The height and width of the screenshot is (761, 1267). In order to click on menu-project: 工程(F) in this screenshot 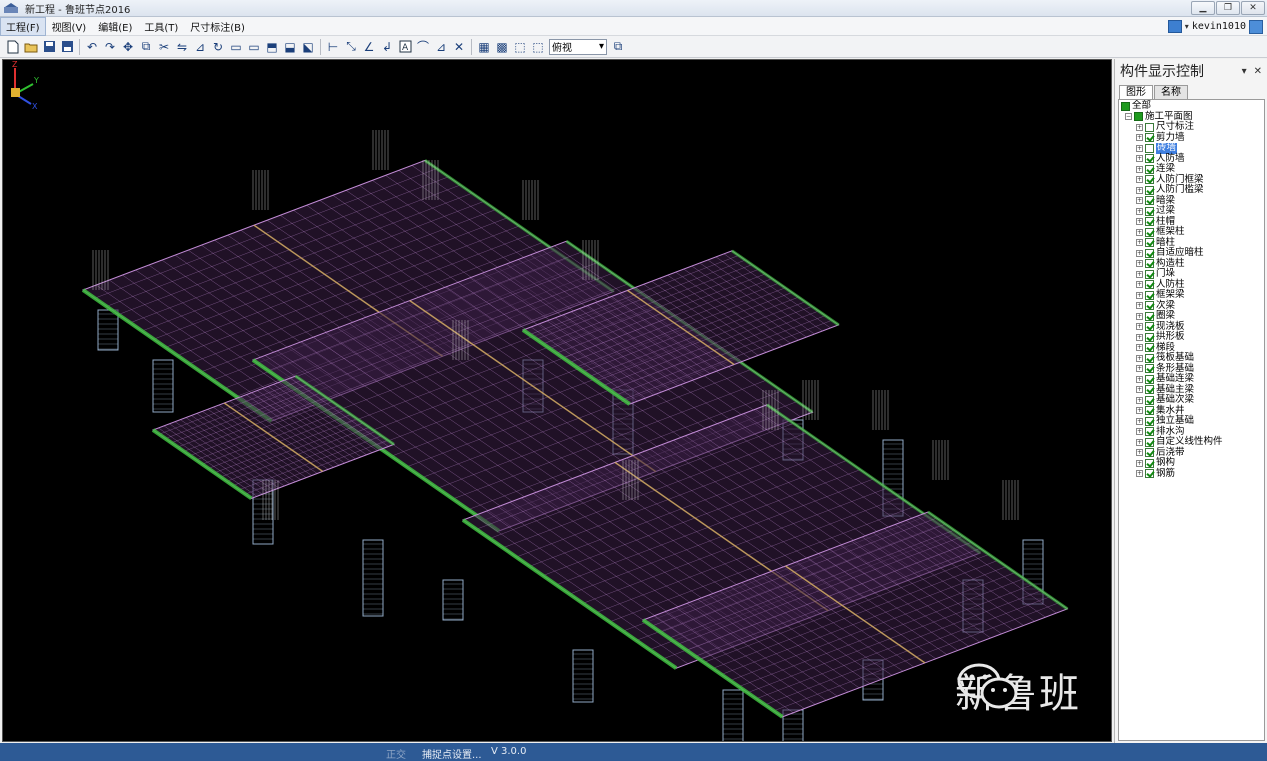, I will do `click(23, 26)`.